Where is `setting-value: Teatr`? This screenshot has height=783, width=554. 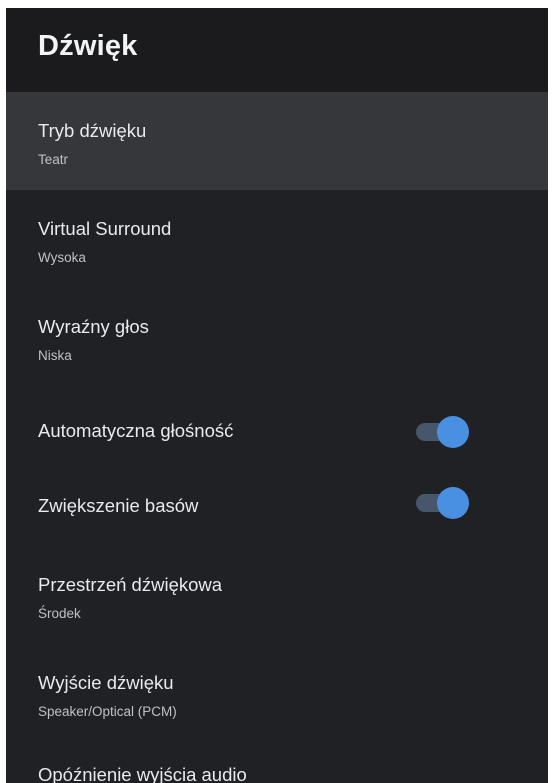
setting-value: Teatr is located at coordinates (53, 159).